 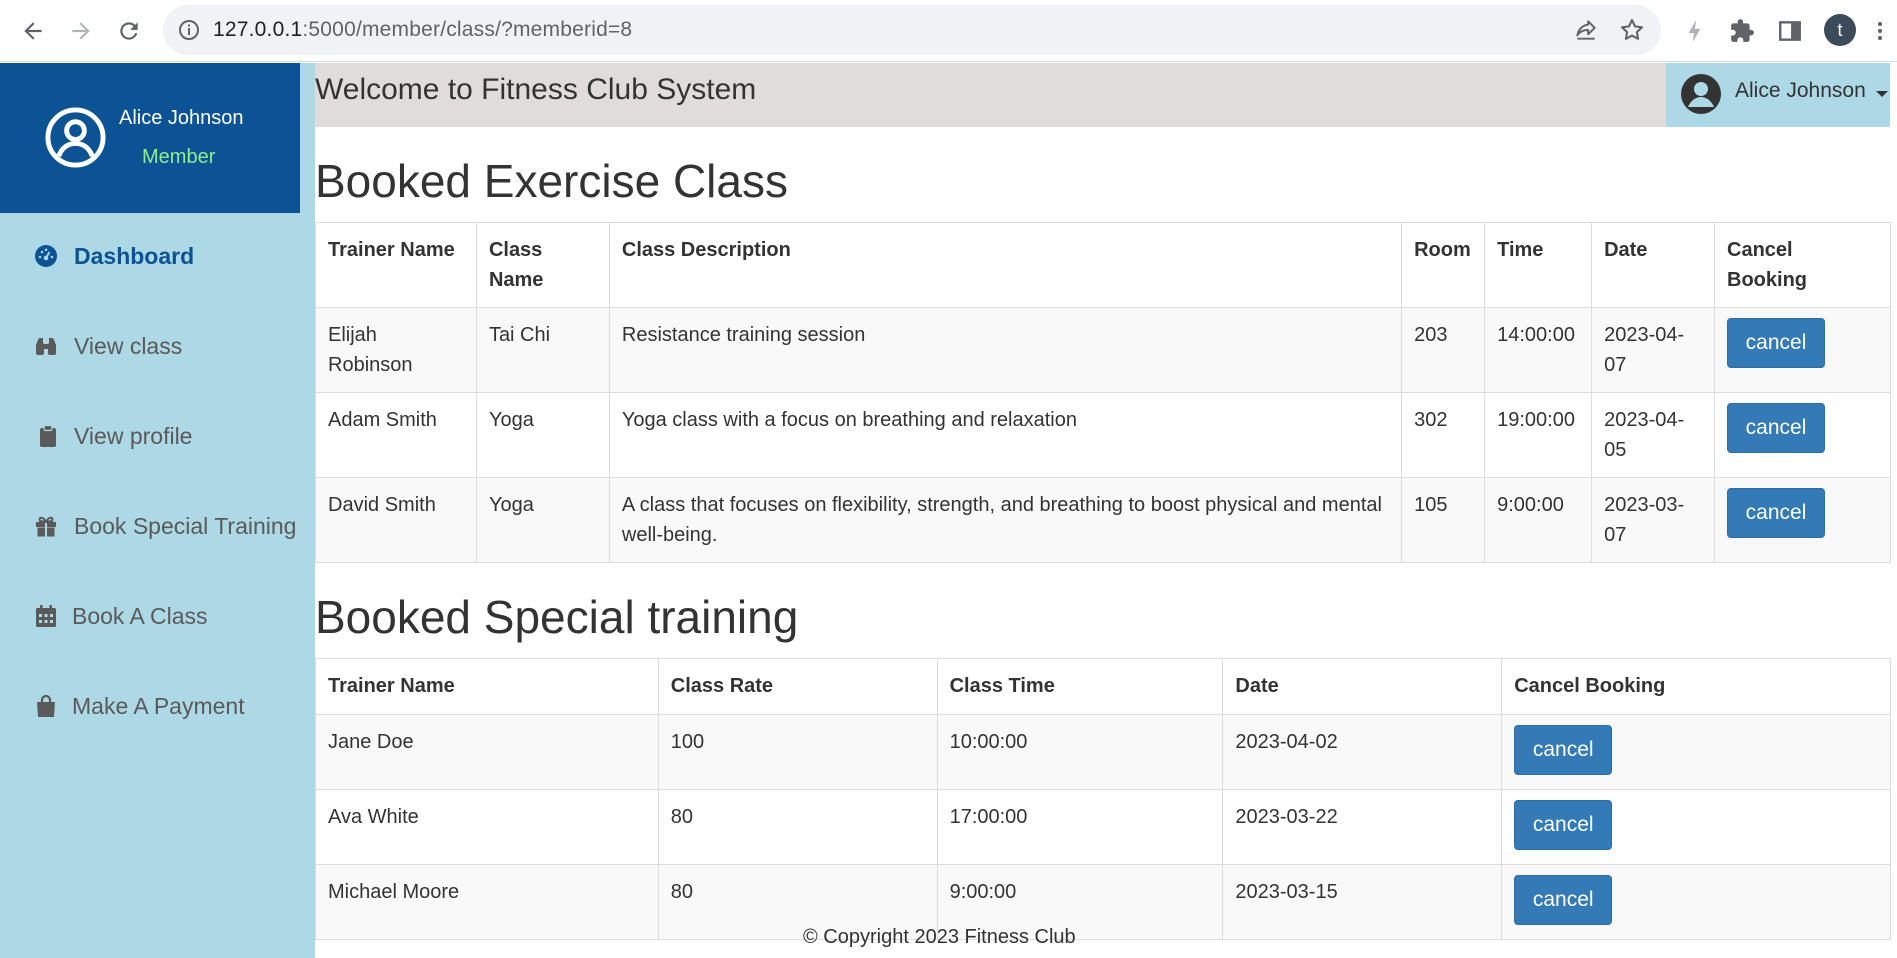 I want to click on lightning-icon, so click(x=1694, y=31).